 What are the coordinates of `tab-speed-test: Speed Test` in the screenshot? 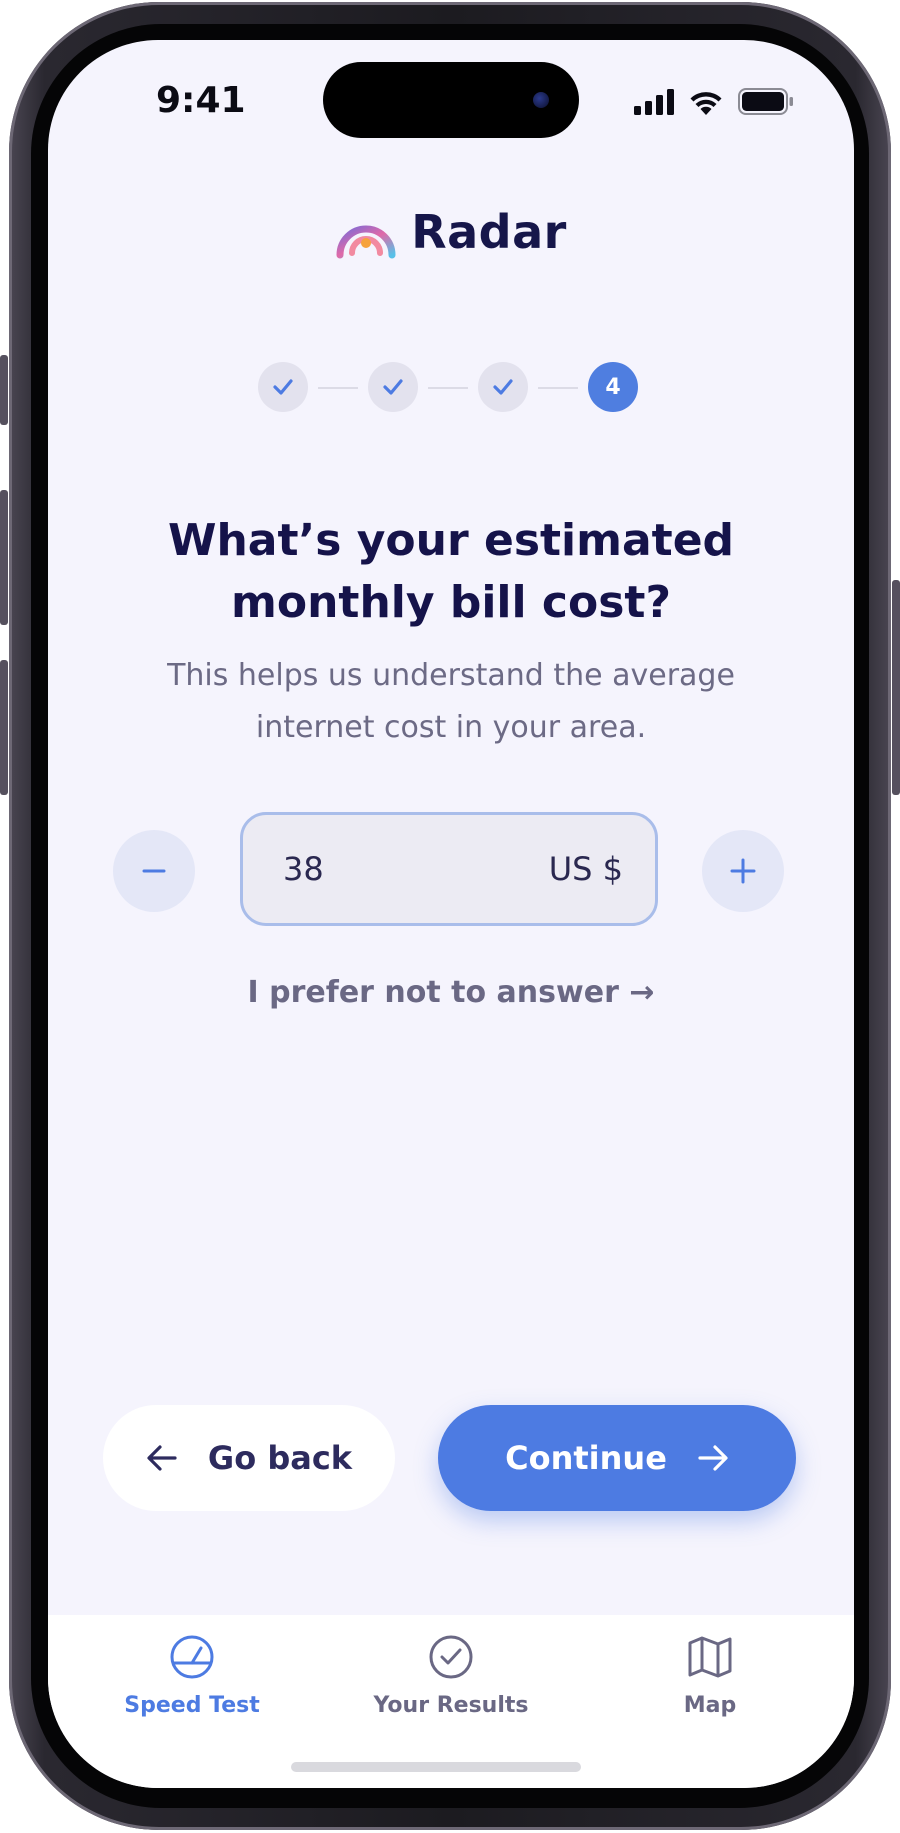 It's located at (192, 1675).